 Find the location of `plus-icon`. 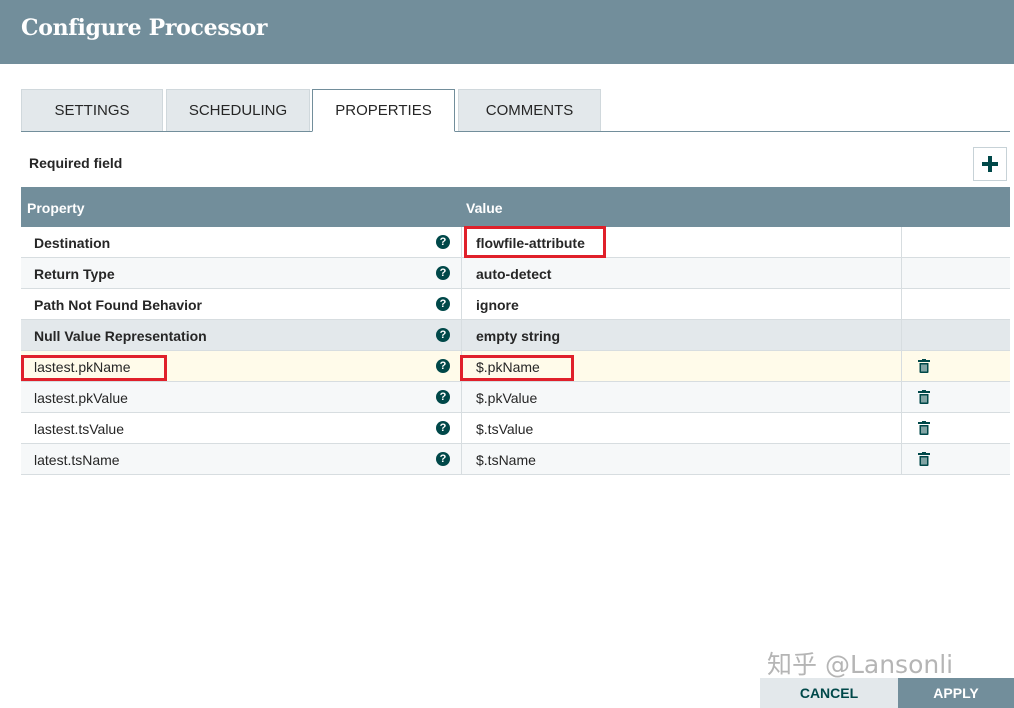

plus-icon is located at coordinates (990, 164).